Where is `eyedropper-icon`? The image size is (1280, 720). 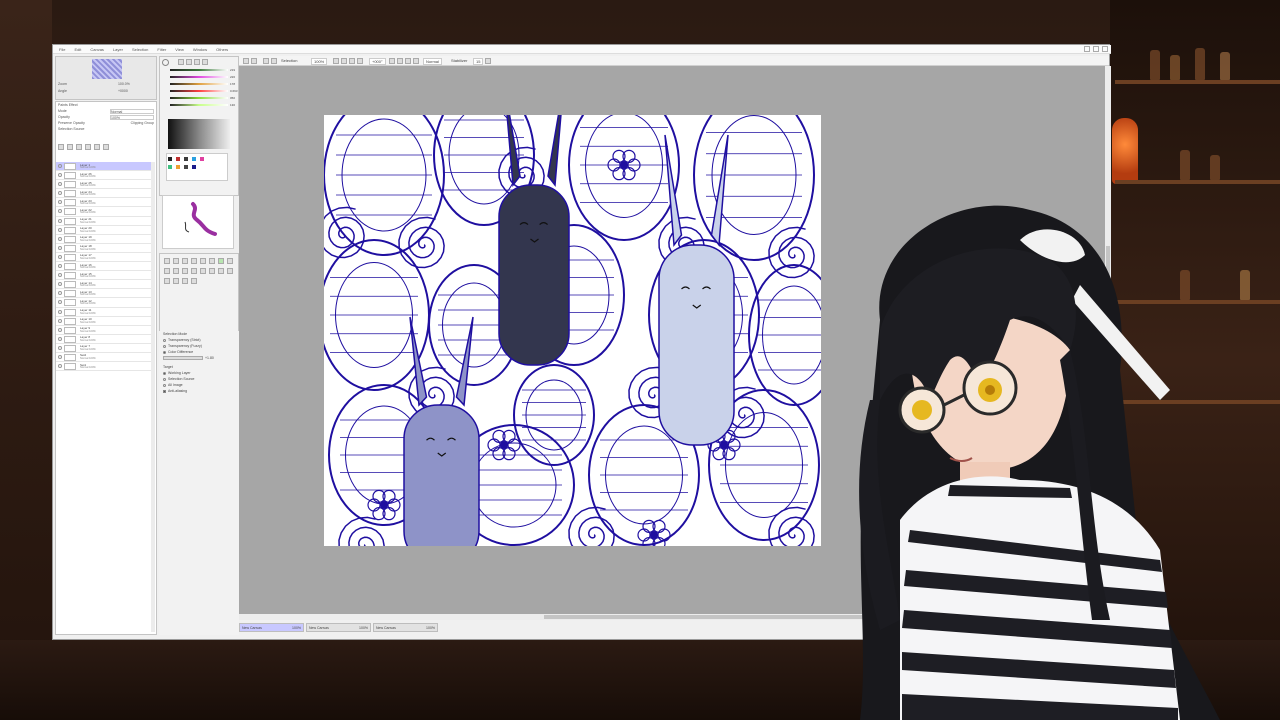
eyedropper-icon is located at coordinates (230, 261).